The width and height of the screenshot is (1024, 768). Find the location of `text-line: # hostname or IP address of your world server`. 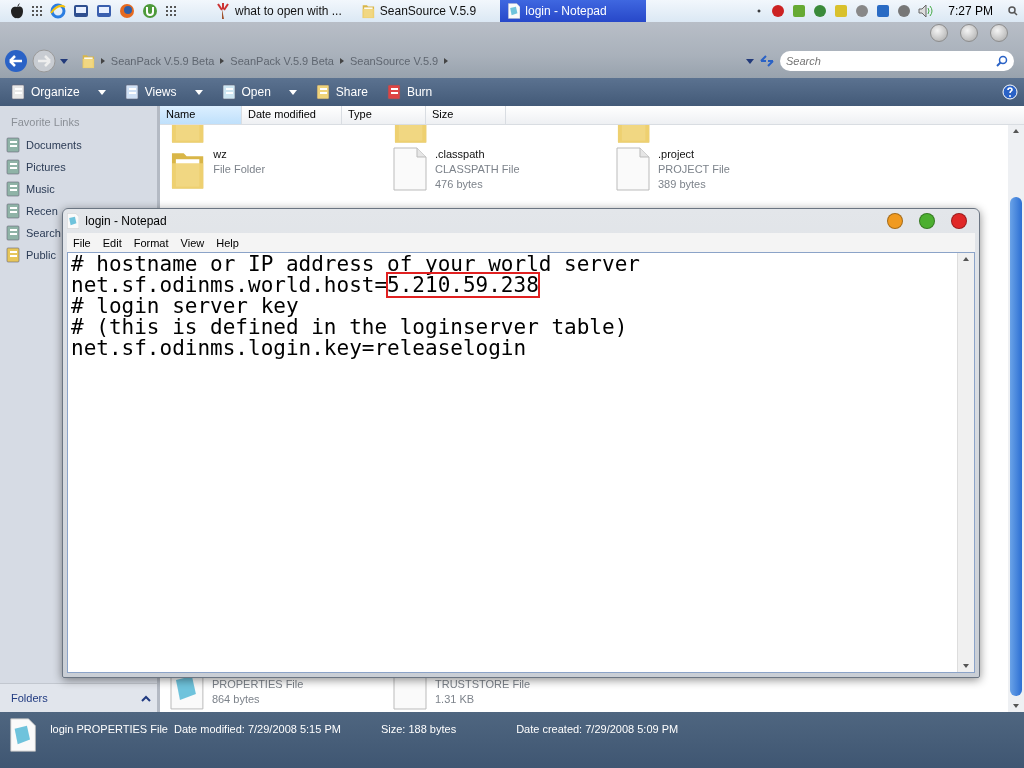

text-line: # hostname or IP address of your world server is located at coordinates (356, 264).